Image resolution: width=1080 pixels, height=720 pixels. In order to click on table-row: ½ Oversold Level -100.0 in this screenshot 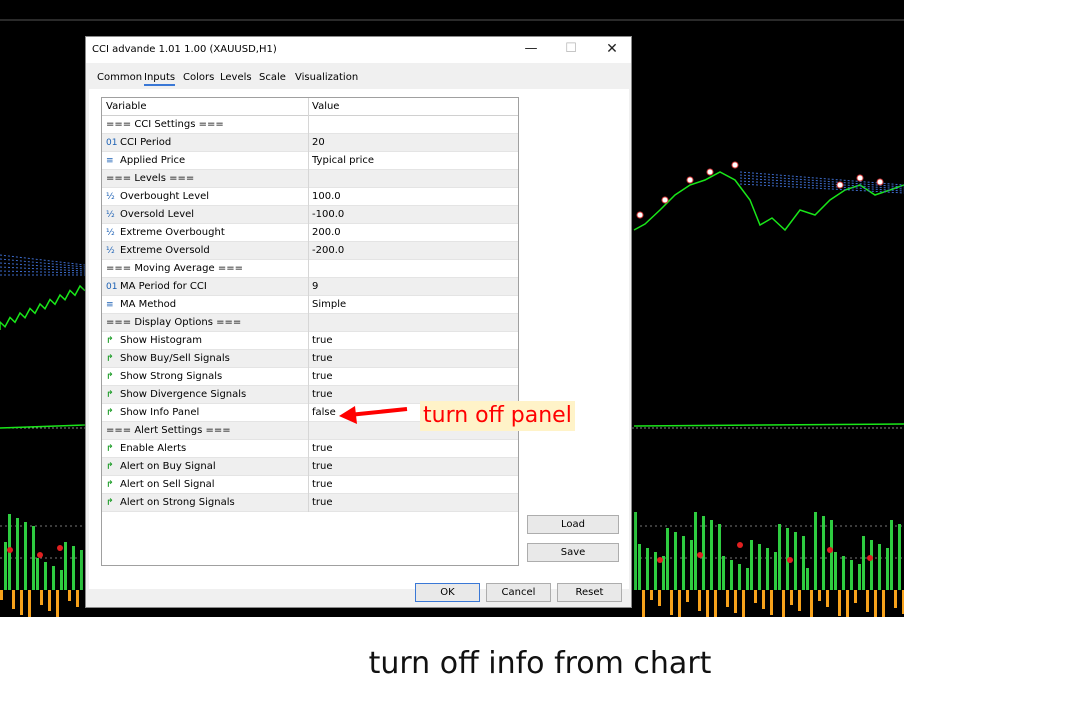, I will do `click(310, 215)`.